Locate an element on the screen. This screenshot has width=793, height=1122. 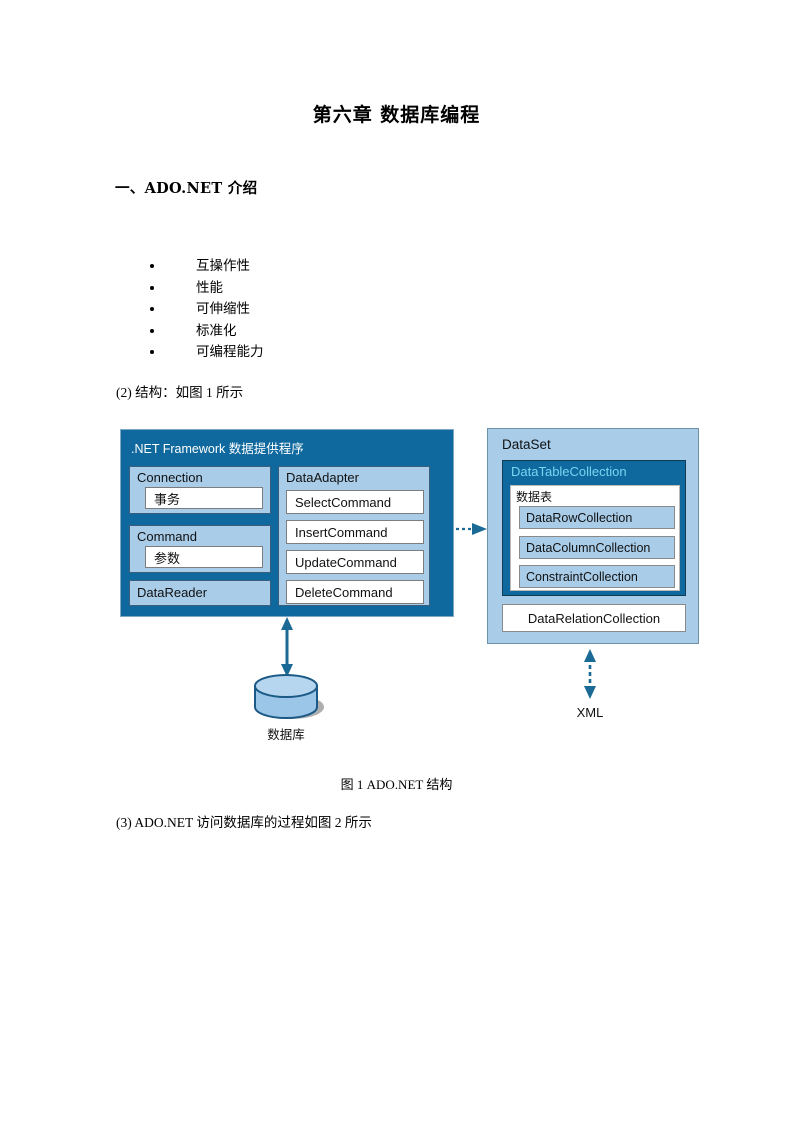
arrowhead-up-to-dataset is located at coordinates (590, 655).